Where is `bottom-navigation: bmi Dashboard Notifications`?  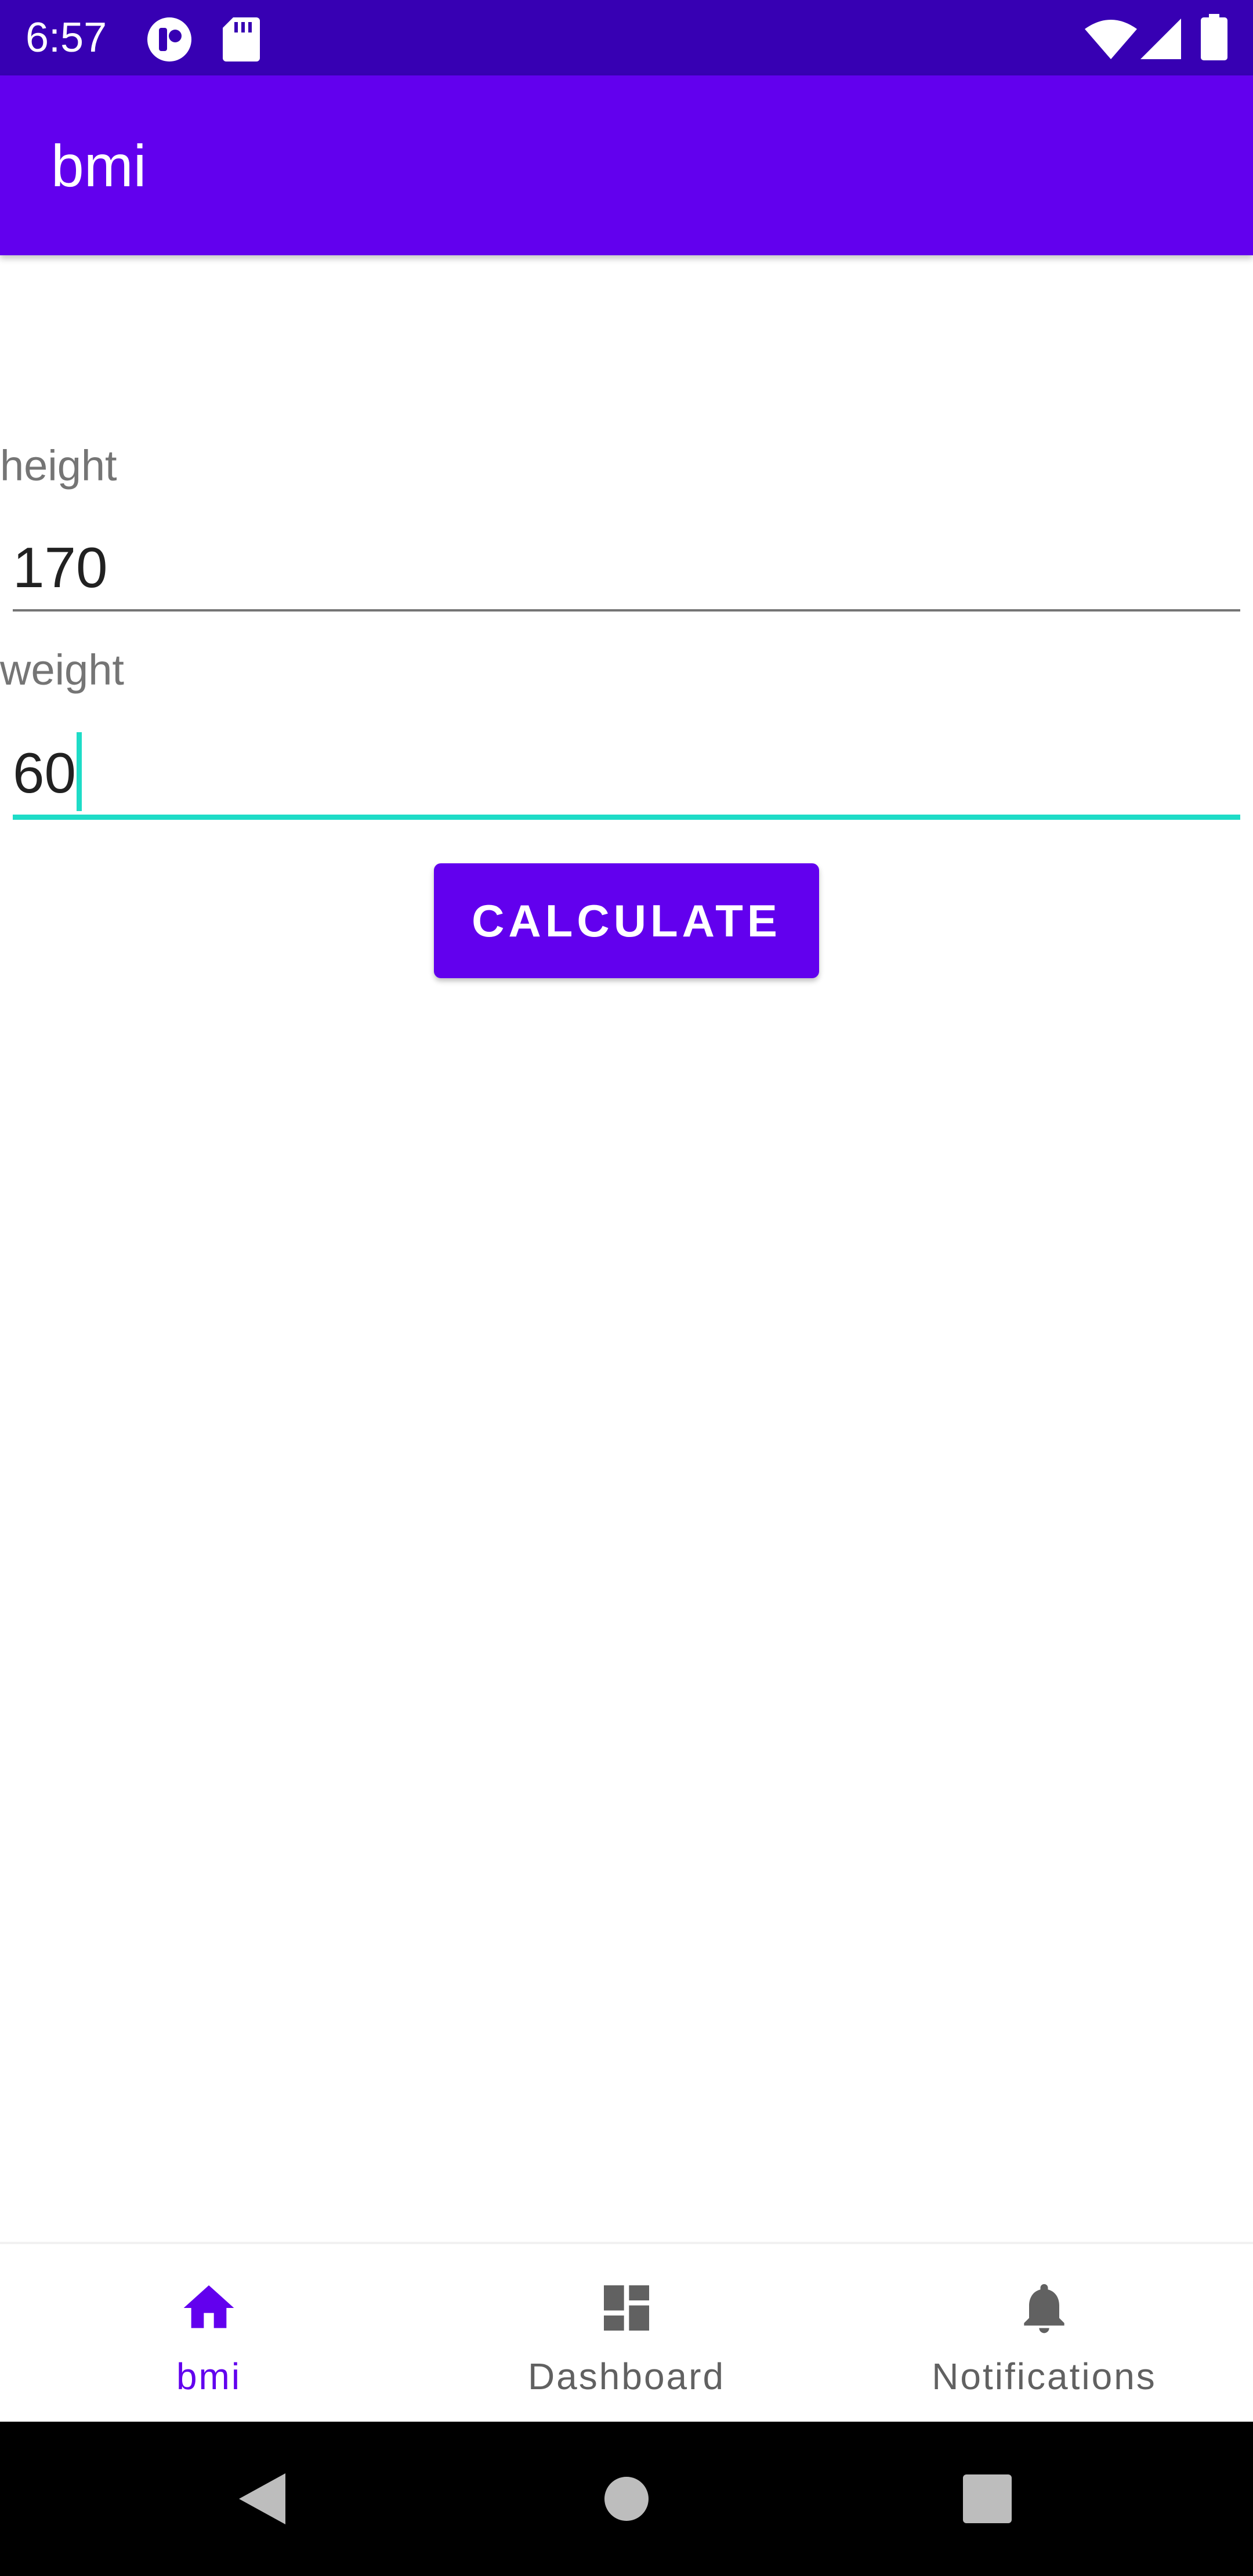 bottom-navigation: bmi Dashboard Notifications is located at coordinates (626, 2333).